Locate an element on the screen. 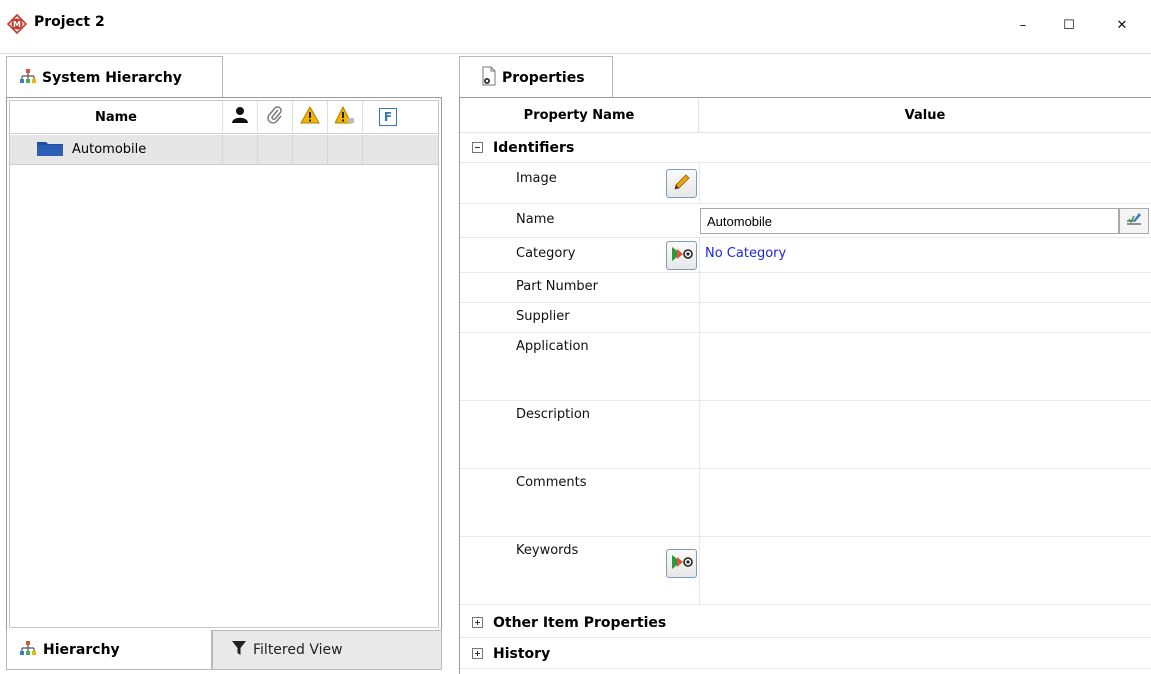 This screenshot has width=1151, height=674. prop-label: Comments is located at coordinates (551, 482).